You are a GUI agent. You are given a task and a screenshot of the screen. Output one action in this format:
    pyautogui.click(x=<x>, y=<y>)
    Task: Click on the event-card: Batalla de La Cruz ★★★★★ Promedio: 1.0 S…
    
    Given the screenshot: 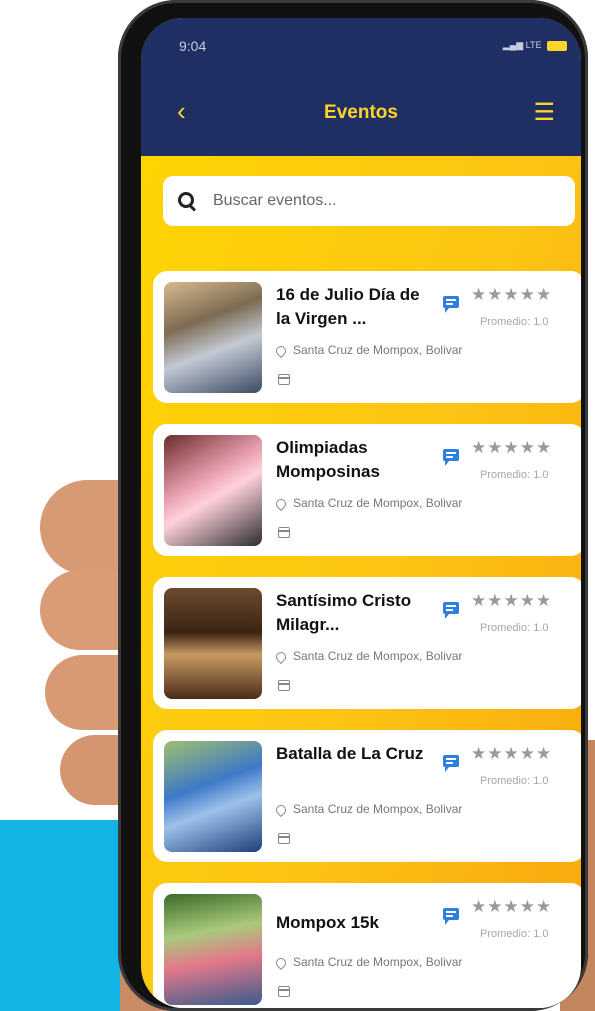 What is the action you would take?
    pyautogui.click(x=367, y=796)
    